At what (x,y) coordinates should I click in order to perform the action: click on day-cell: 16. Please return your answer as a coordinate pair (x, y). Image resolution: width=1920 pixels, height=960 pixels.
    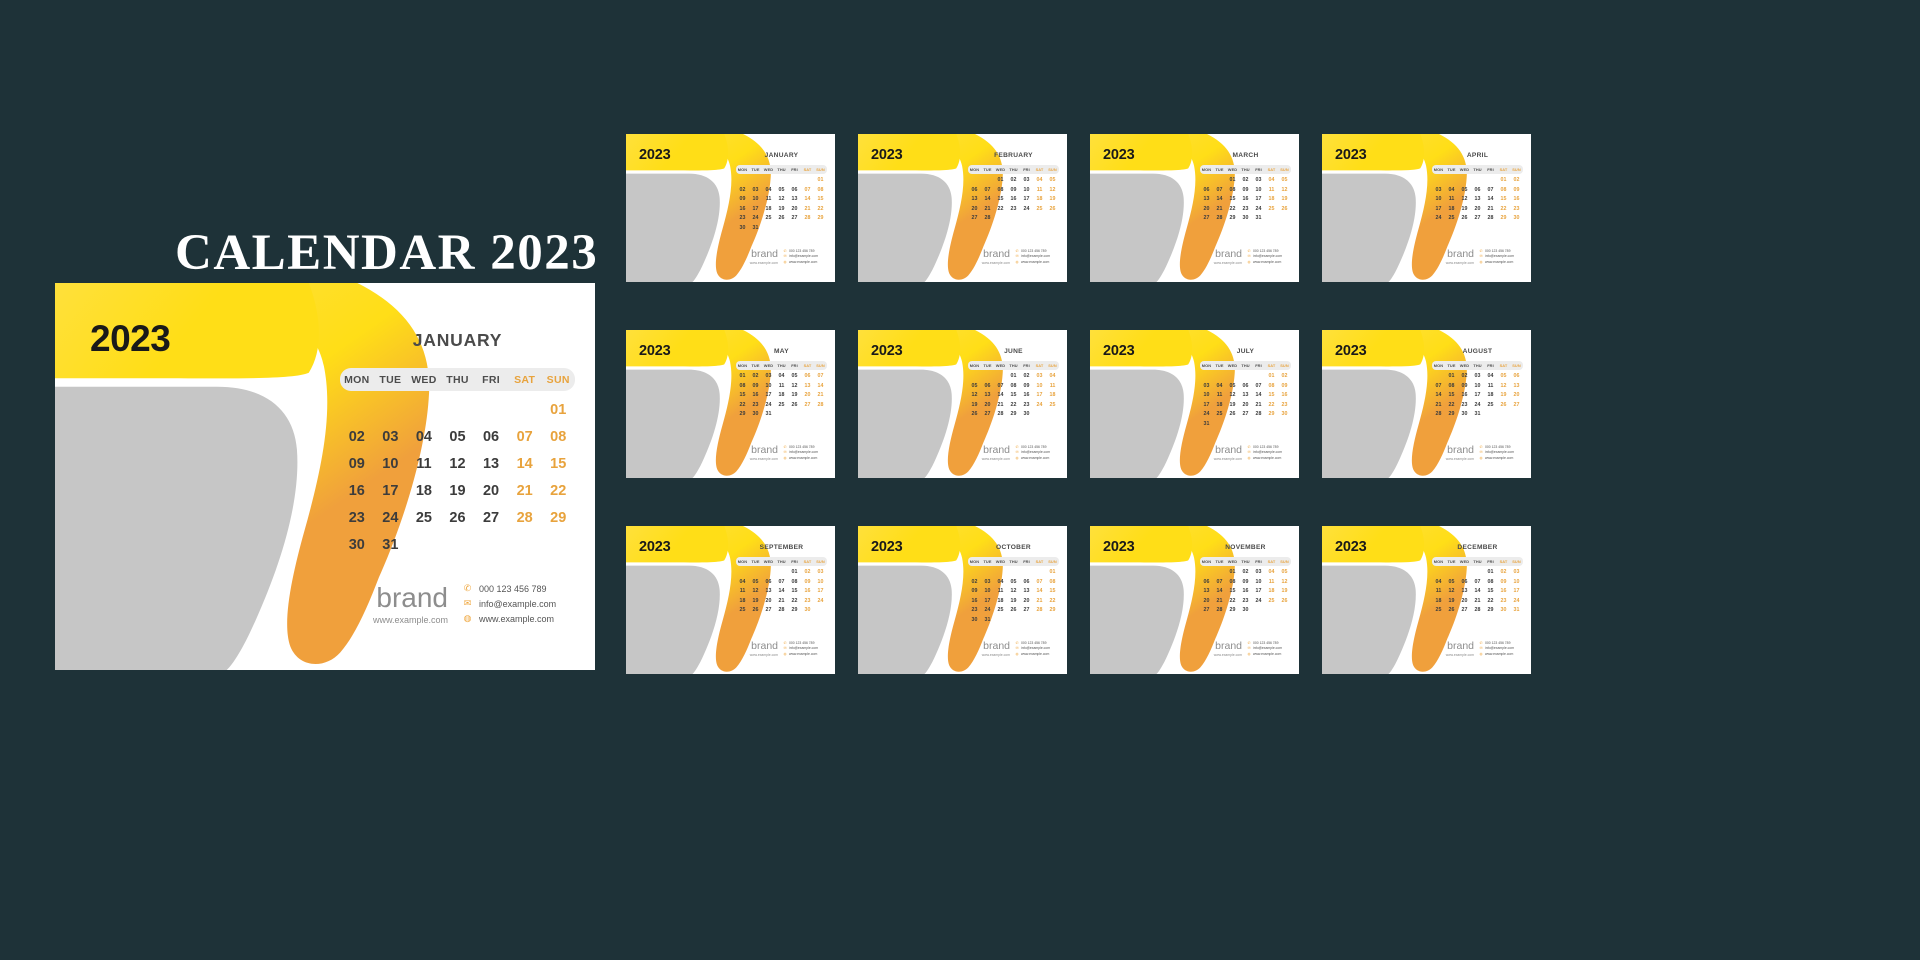
    Looking at the image, I should click on (357, 491).